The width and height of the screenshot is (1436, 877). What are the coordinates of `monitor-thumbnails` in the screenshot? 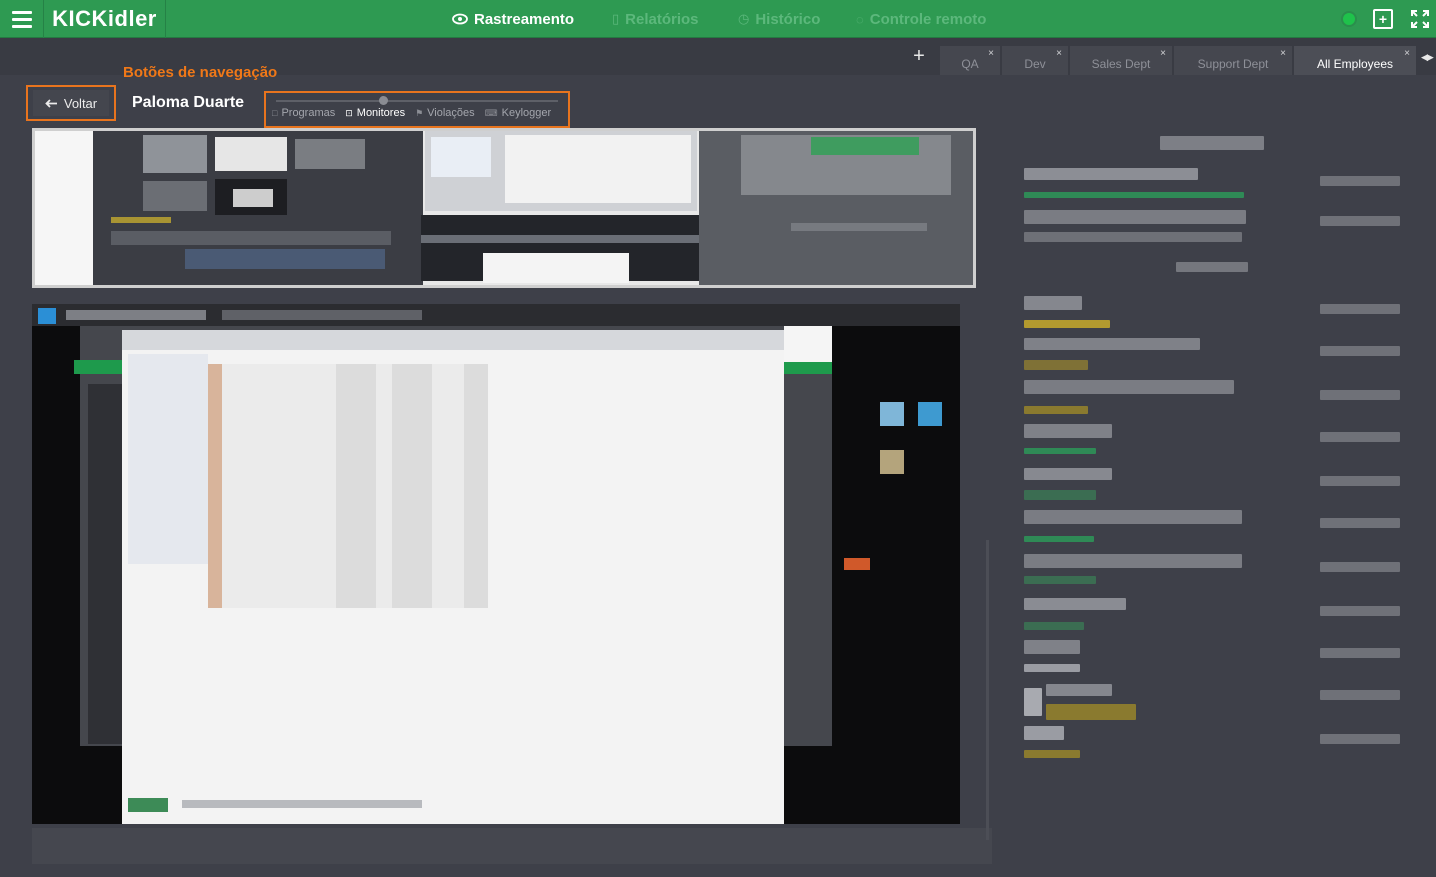 It's located at (504, 208).